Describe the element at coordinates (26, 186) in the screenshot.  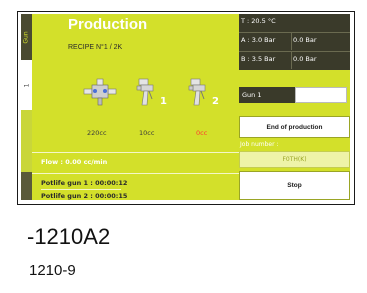
I see `tab-blank` at that location.